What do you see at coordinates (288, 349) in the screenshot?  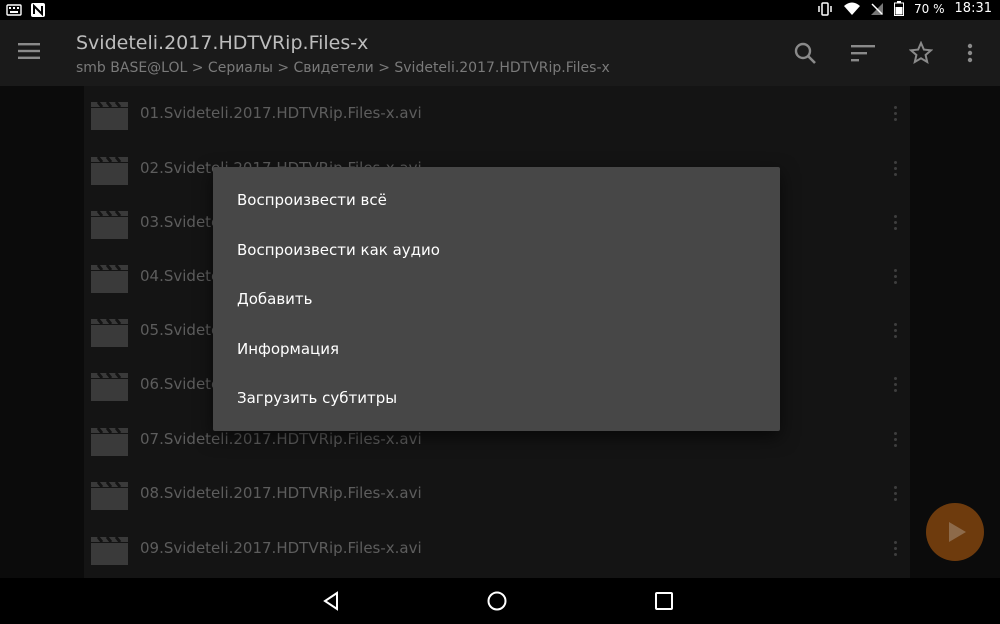 I see `menu-item-info: Информация` at bounding box center [288, 349].